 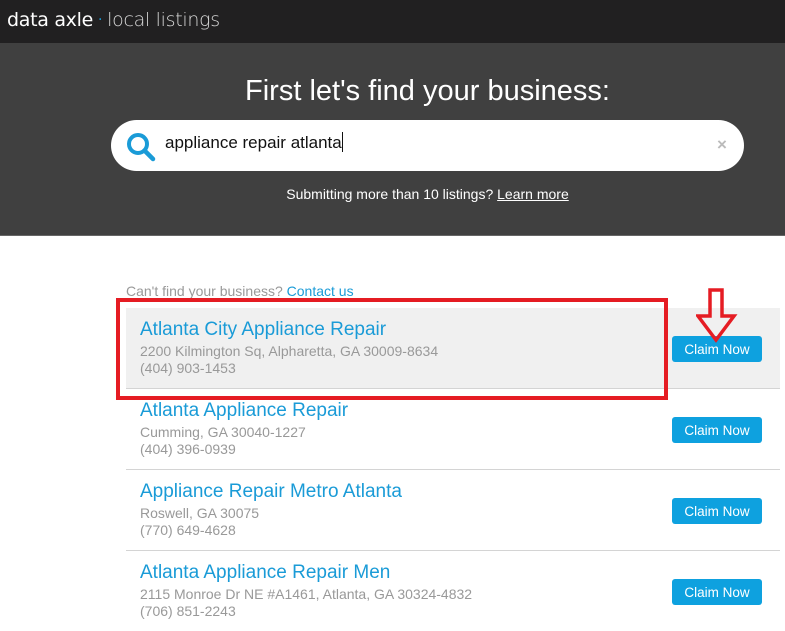 What do you see at coordinates (50, 20) in the screenshot?
I see `brand-name: data axle` at bounding box center [50, 20].